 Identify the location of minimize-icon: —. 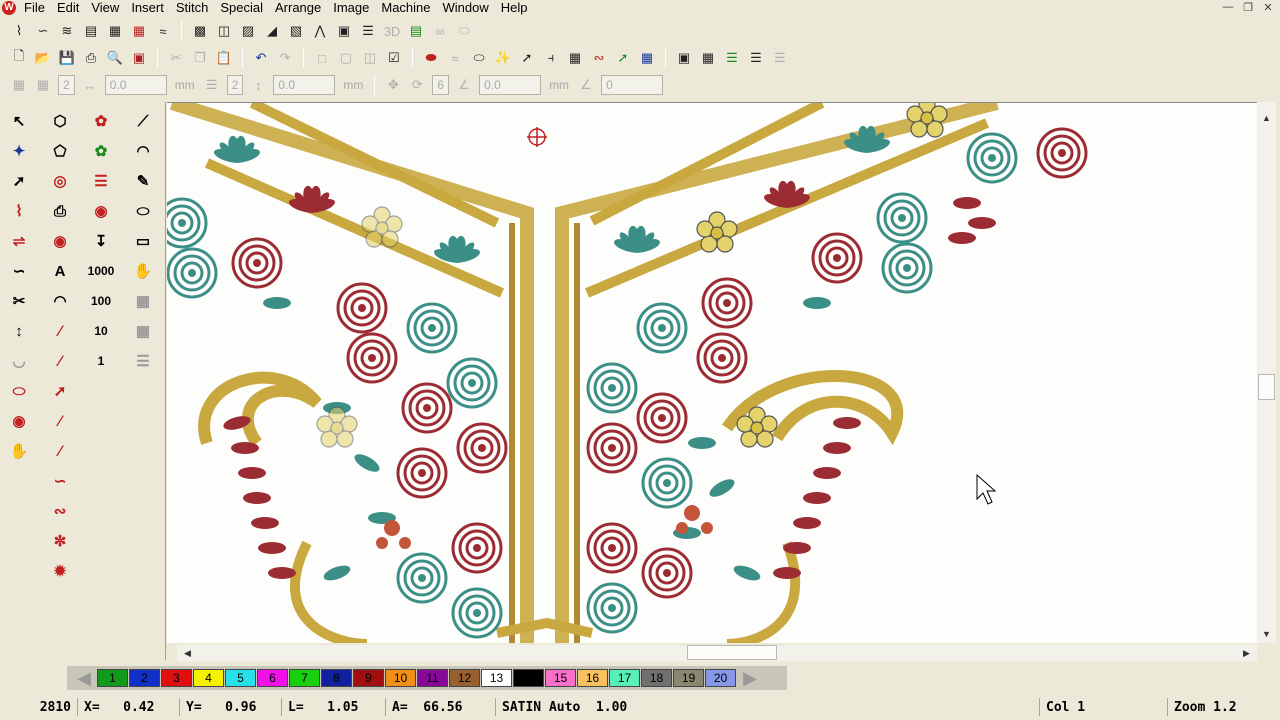
(1228, 7).